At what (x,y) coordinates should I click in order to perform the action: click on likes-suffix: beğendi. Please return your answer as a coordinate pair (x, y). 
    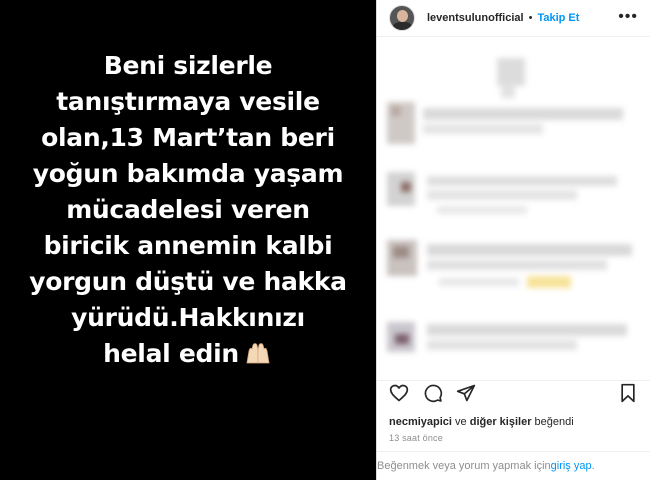
    Looking at the image, I should click on (552, 422).